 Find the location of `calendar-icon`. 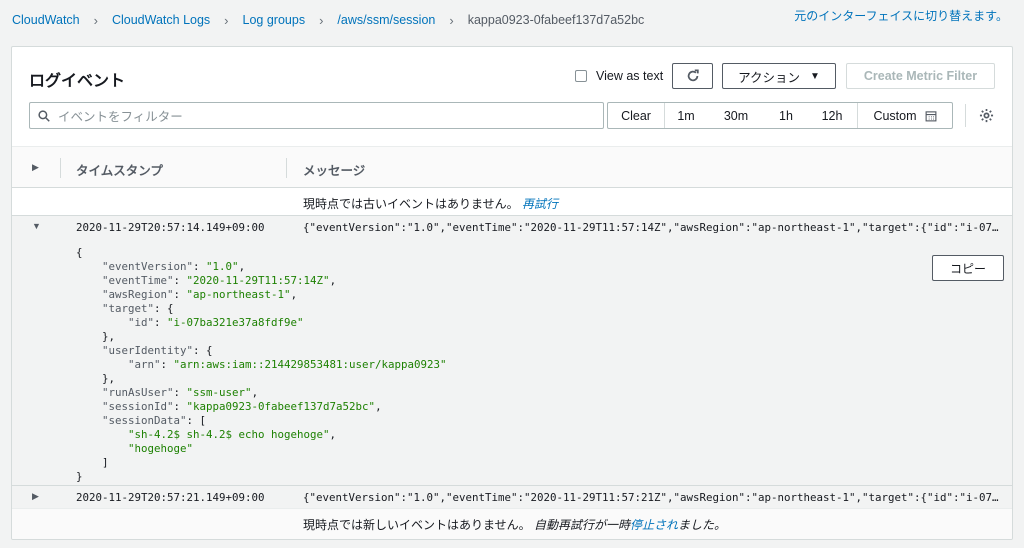

calendar-icon is located at coordinates (930, 115).